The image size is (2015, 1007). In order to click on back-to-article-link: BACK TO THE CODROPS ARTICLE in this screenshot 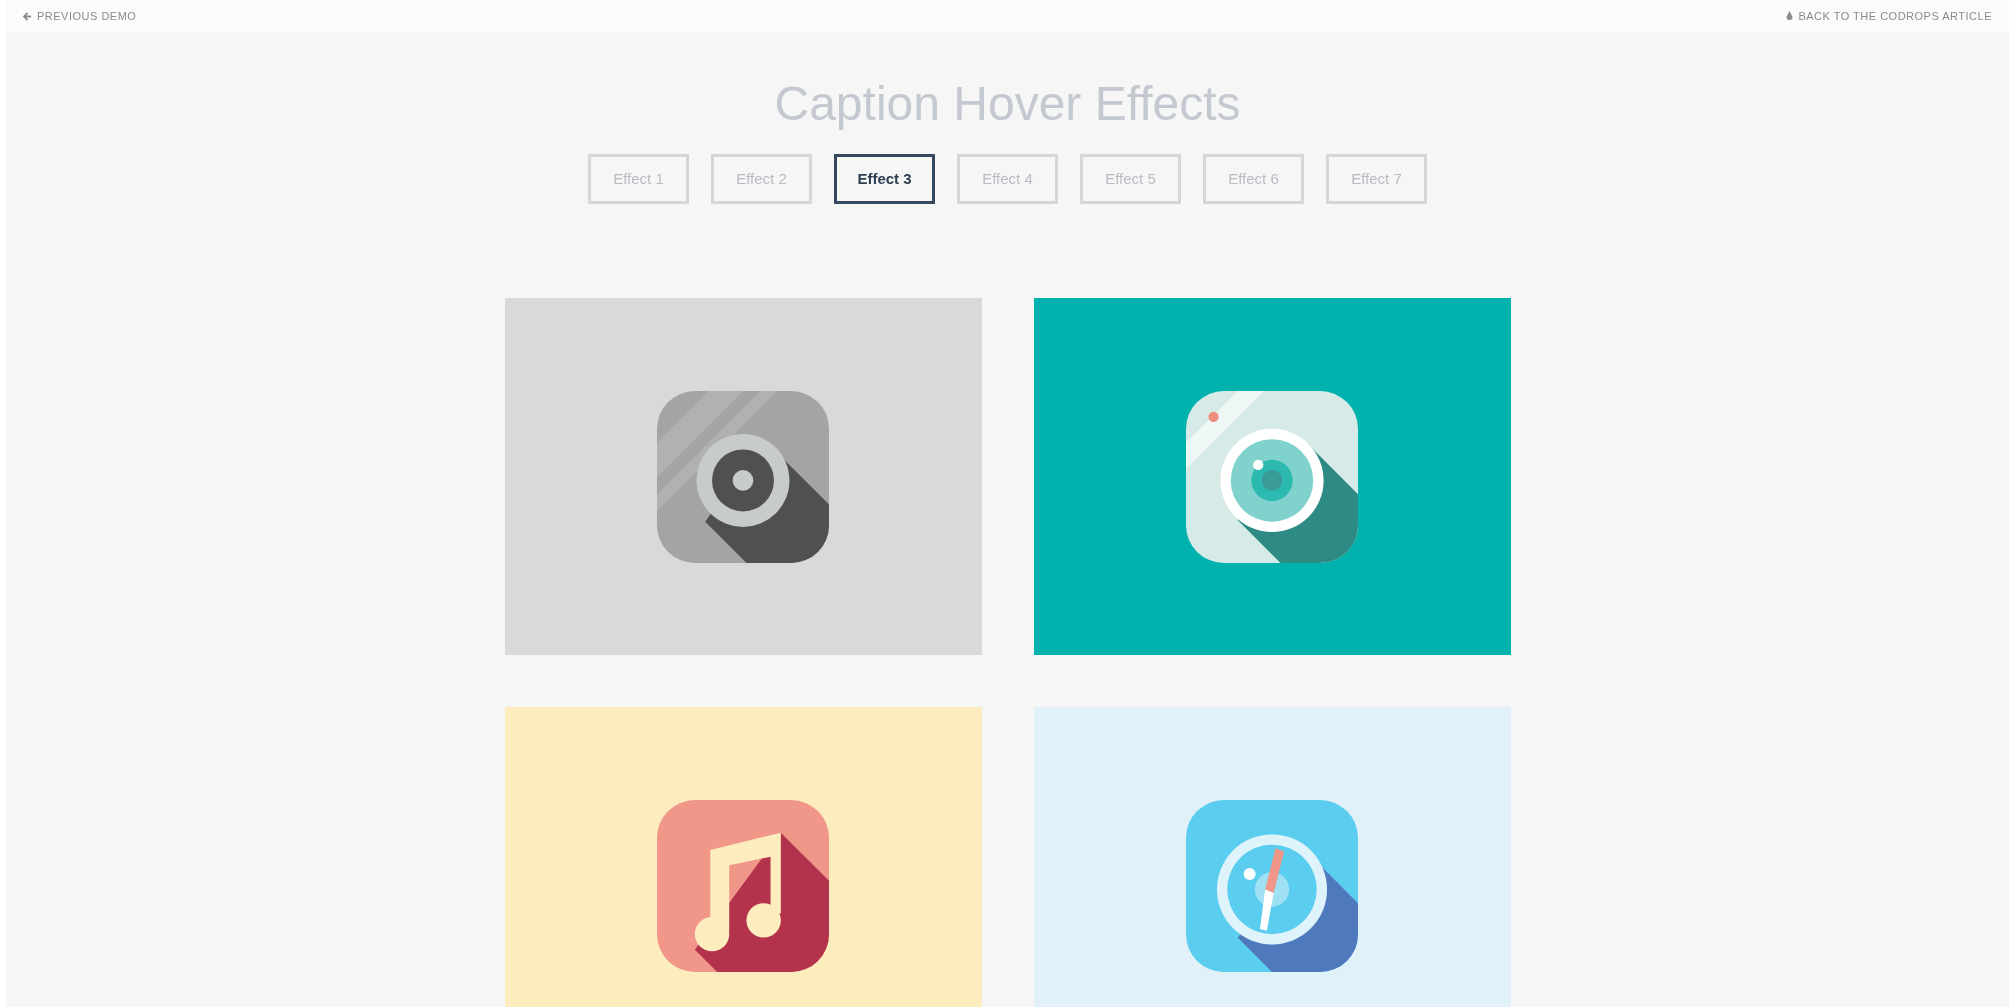, I will do `click(1889, 16)`.